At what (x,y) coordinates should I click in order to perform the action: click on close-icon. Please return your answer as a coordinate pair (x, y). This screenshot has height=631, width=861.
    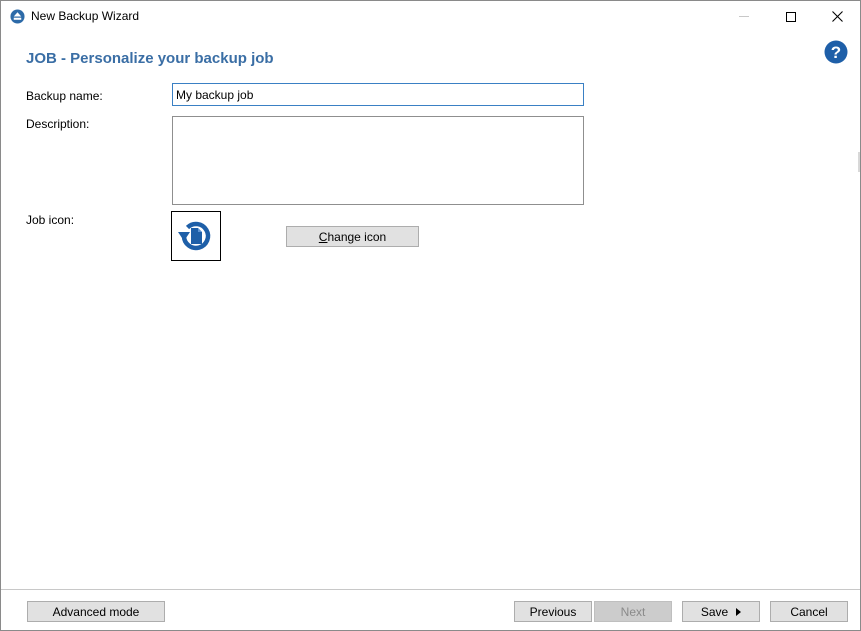
    Looking at the image, I should click on (837, 16).